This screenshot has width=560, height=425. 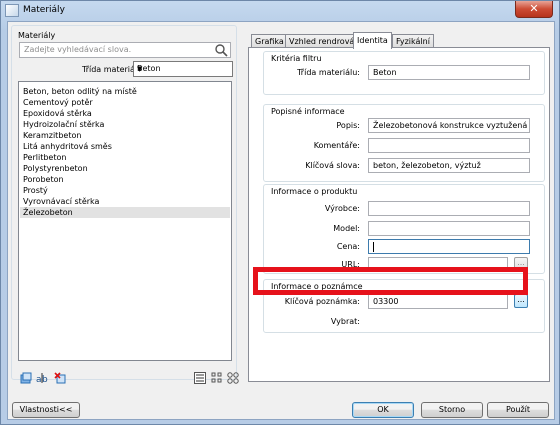 What do you see at coordinates (336, 145) in the screenshot?
I see `comments-label: Komentáře:` at bounding box center [336, 145].